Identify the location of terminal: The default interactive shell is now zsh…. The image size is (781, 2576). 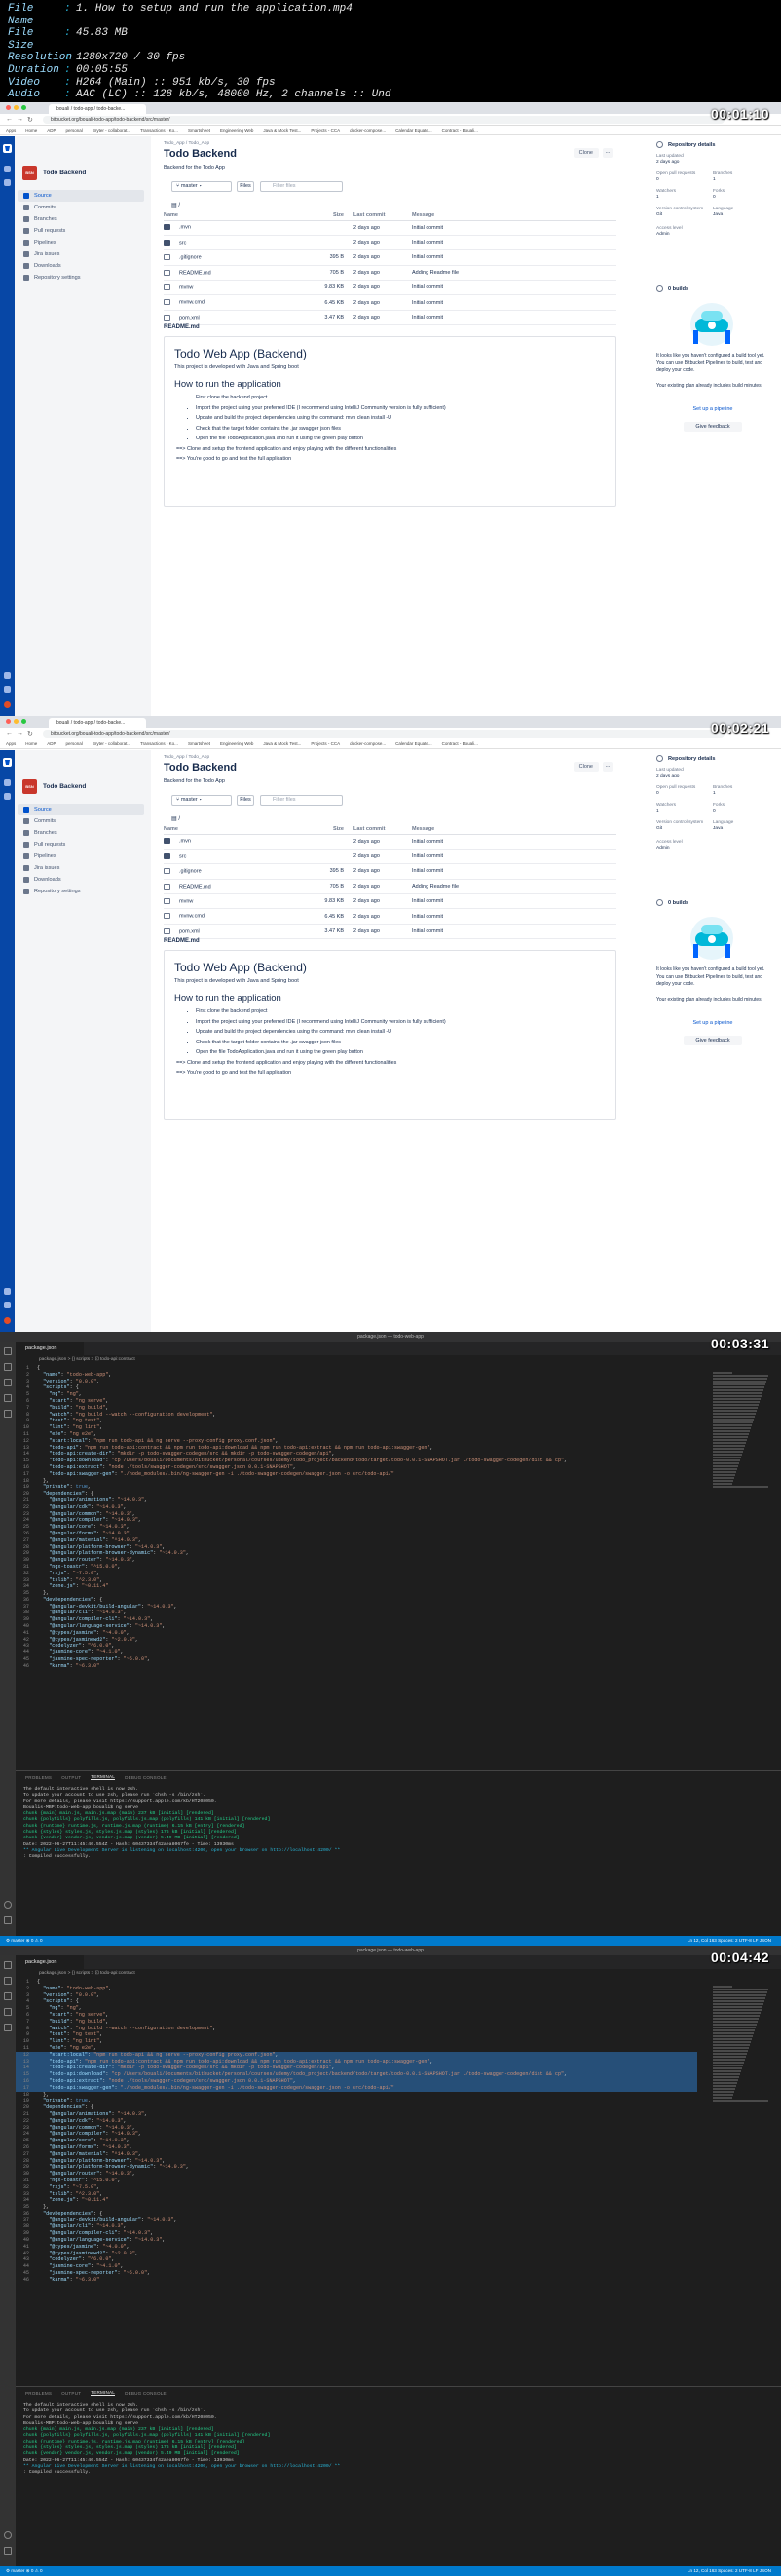
(398, 1824).